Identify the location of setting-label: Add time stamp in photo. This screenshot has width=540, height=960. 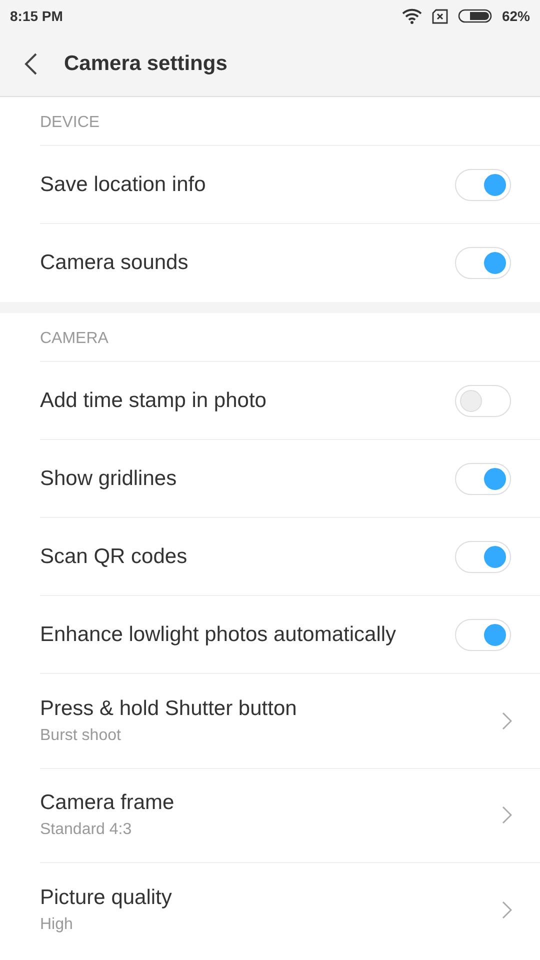
(153, 400).